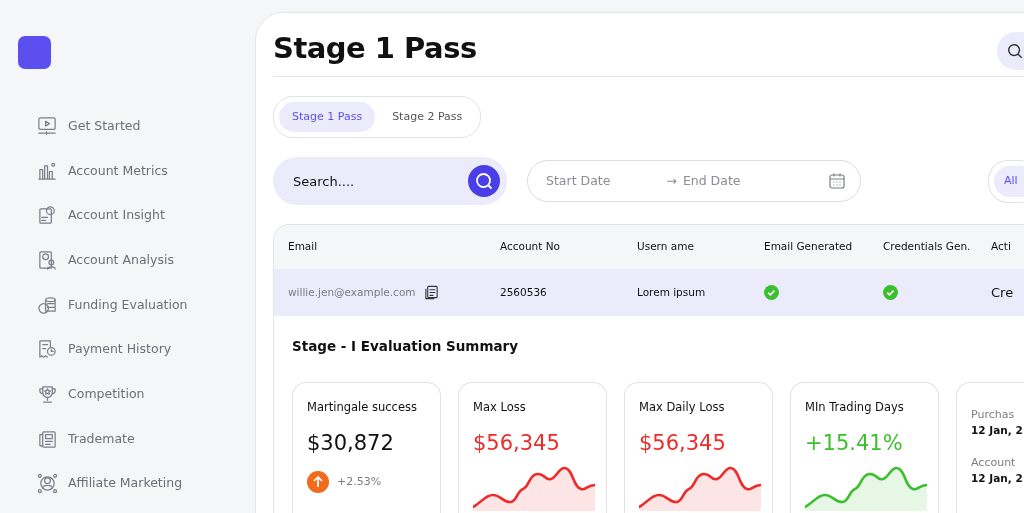 The image size is (1024, 513). Describe the element at coordinates (855, 407) in the screenshot. I see `metric-label: MIn Trading Days` at that location.